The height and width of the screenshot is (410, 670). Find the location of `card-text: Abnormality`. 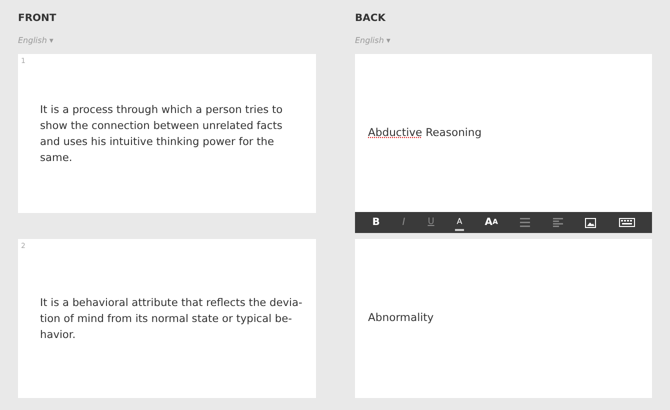

card-text: Abnormality is located at coordinates (400, 318).